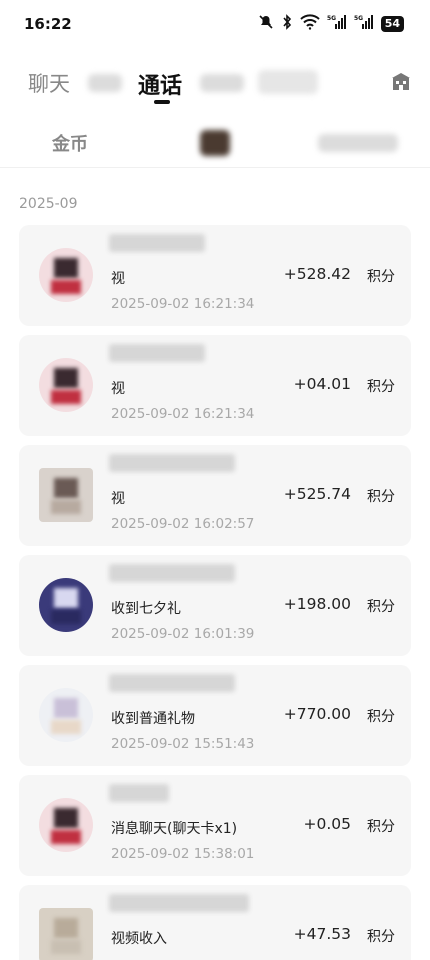  Describe the element at coordinates (215, 922) in the screenshot. I see `record-card: 视频收入 +47.53 积分` at that location.